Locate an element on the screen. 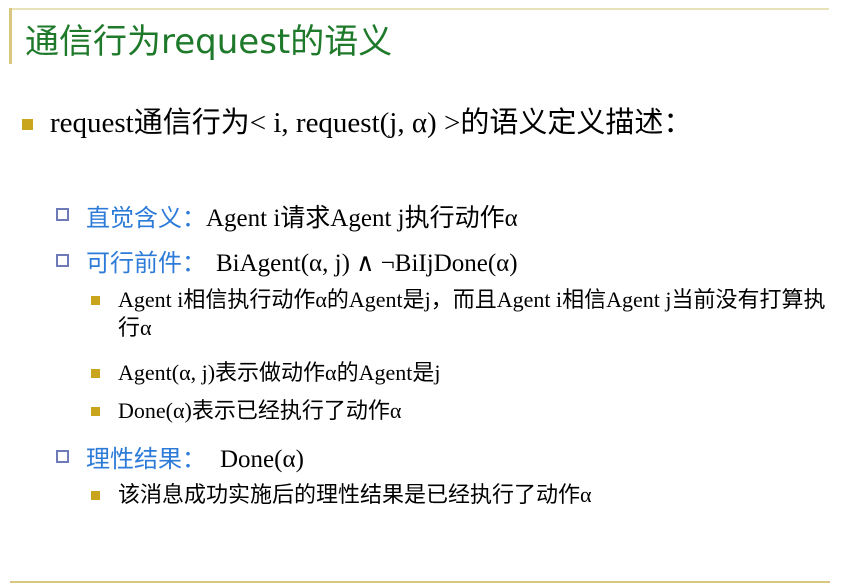 This screenshot has width=858, height=587. intro-text: request通信行为< i, request(j, α) >的语义定义描述： is located at coordinates (371, 123).